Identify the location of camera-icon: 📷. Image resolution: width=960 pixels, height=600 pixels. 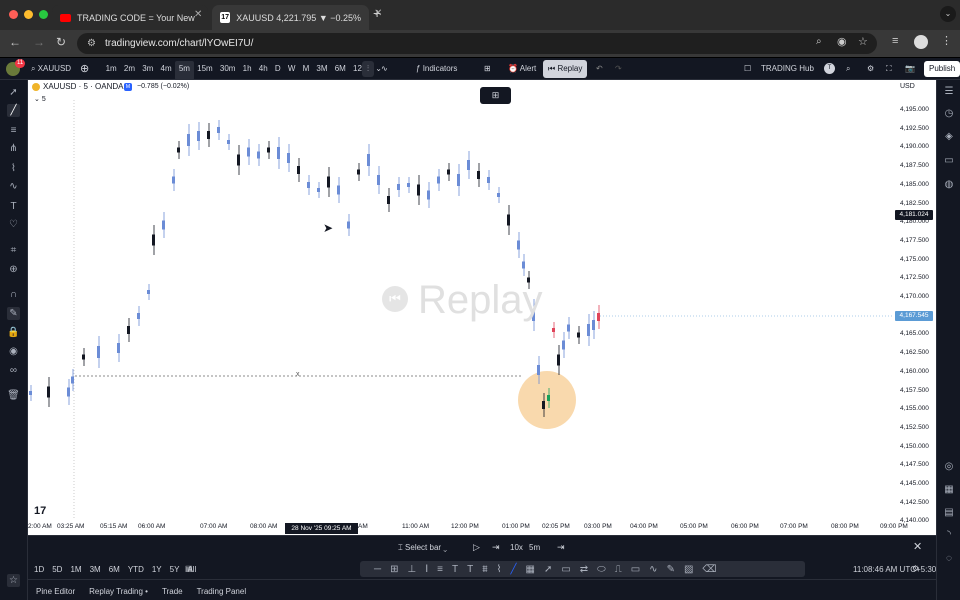
(910, 69).